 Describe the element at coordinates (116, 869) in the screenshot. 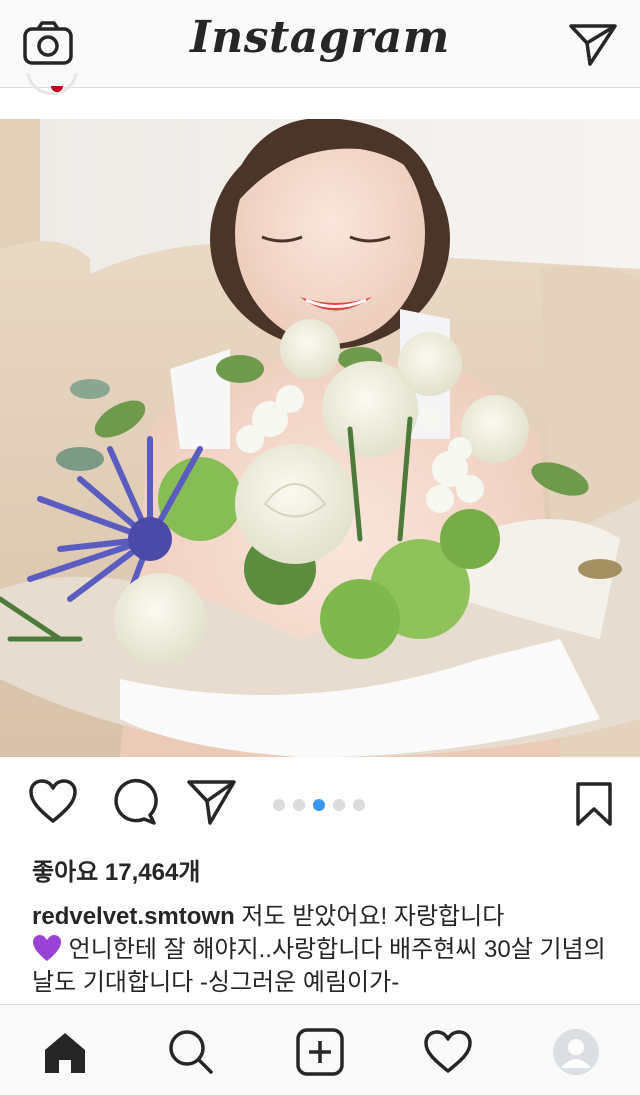

I see `likes-count: 좋아요 17,464개` at that location.